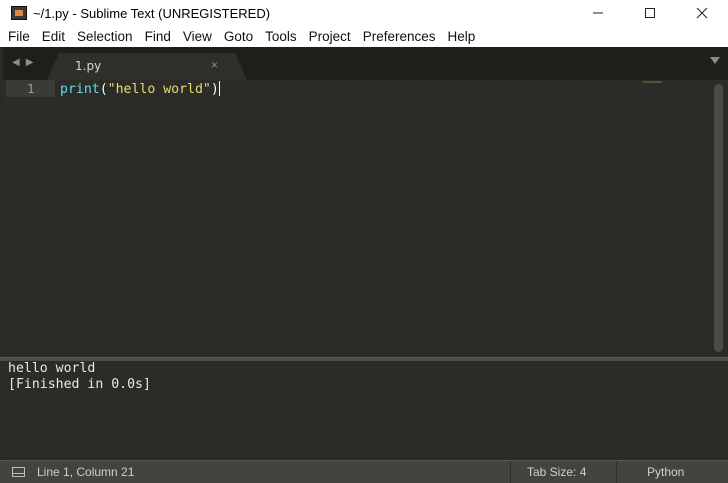  What do you see at coordinates (330, 36) in the screenshot?
I see `menu-project: Project` at bounding box center [330, 36].